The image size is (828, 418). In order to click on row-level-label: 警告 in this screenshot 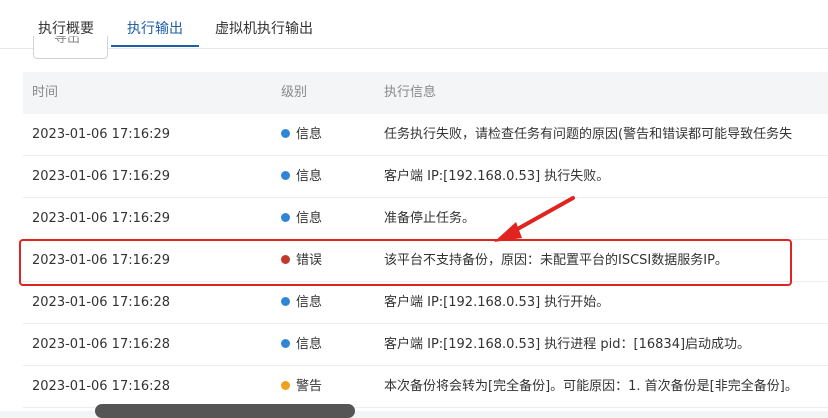, I will do `click(309, 386)`.